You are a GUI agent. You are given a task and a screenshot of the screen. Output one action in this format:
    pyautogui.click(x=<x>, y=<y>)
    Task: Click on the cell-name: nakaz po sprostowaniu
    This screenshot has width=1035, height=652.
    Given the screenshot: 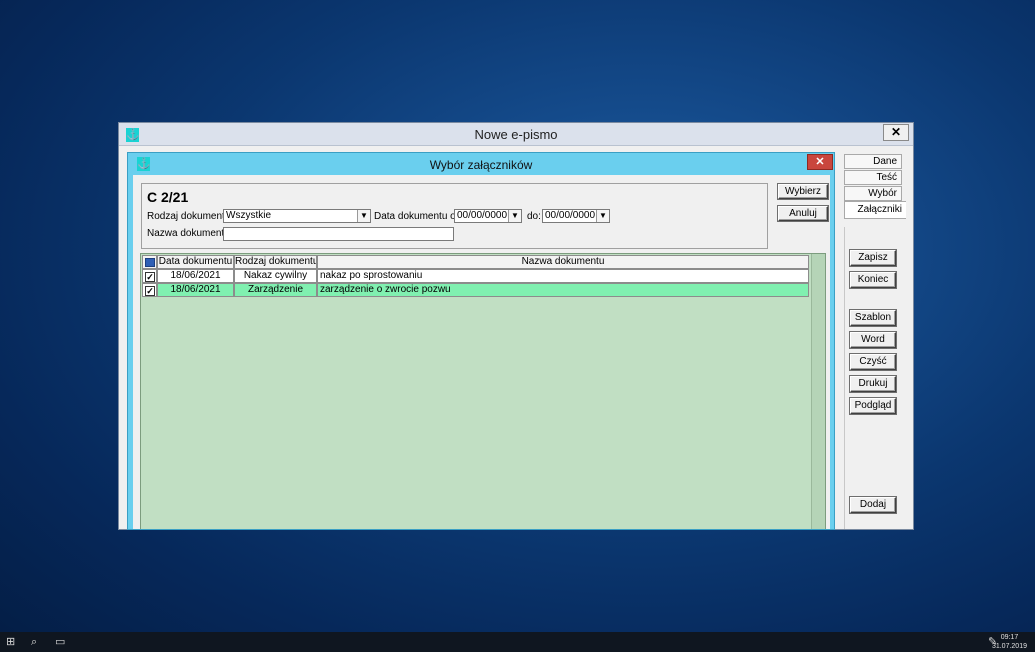 What is the action you would take?
    pyautogui.click(x=563, y=276)
    